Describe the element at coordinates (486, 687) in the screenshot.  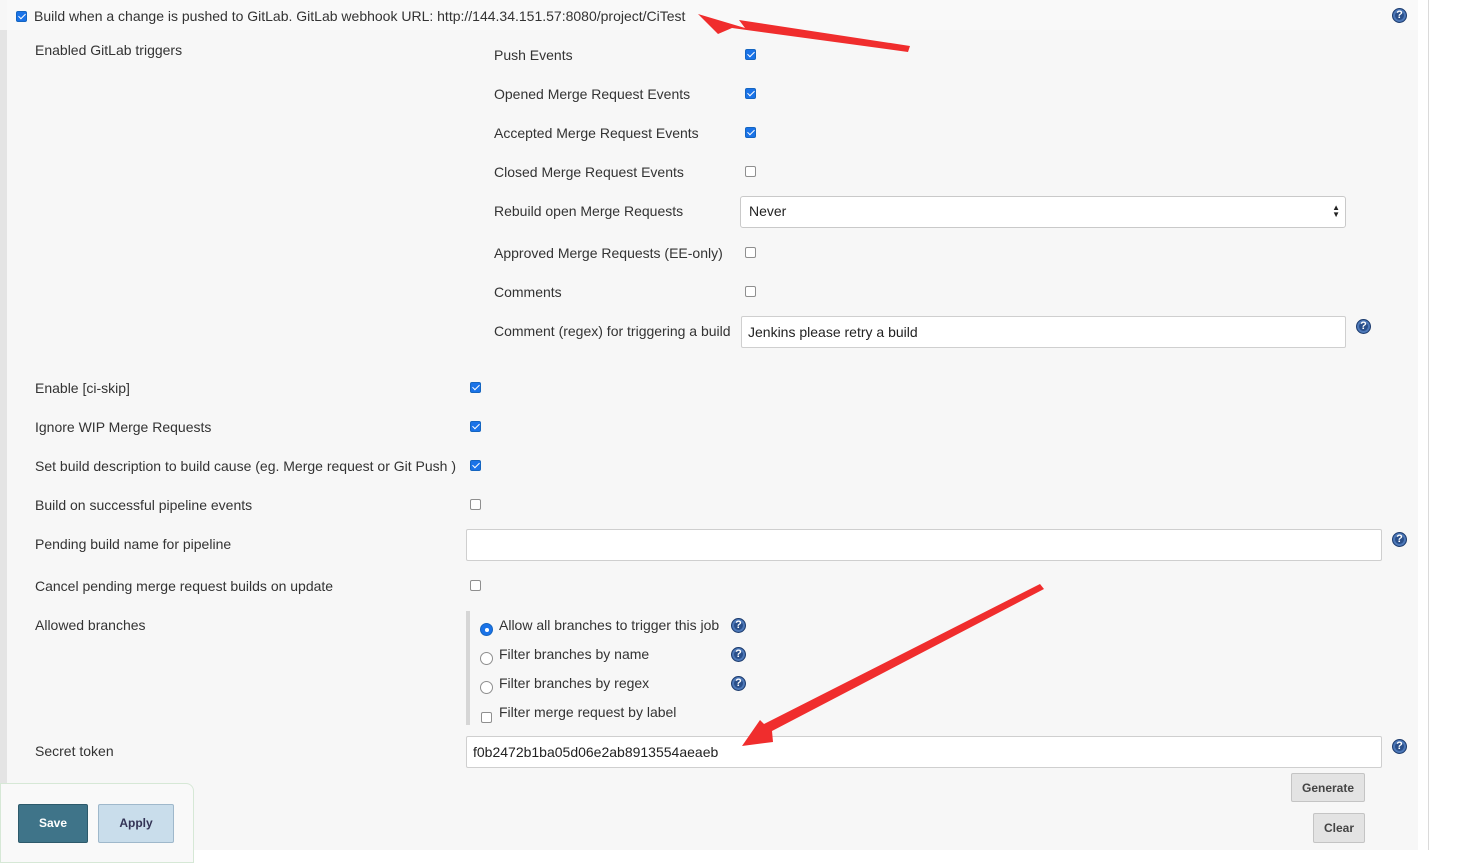
I see `filter-by-regex-radio` at that location.